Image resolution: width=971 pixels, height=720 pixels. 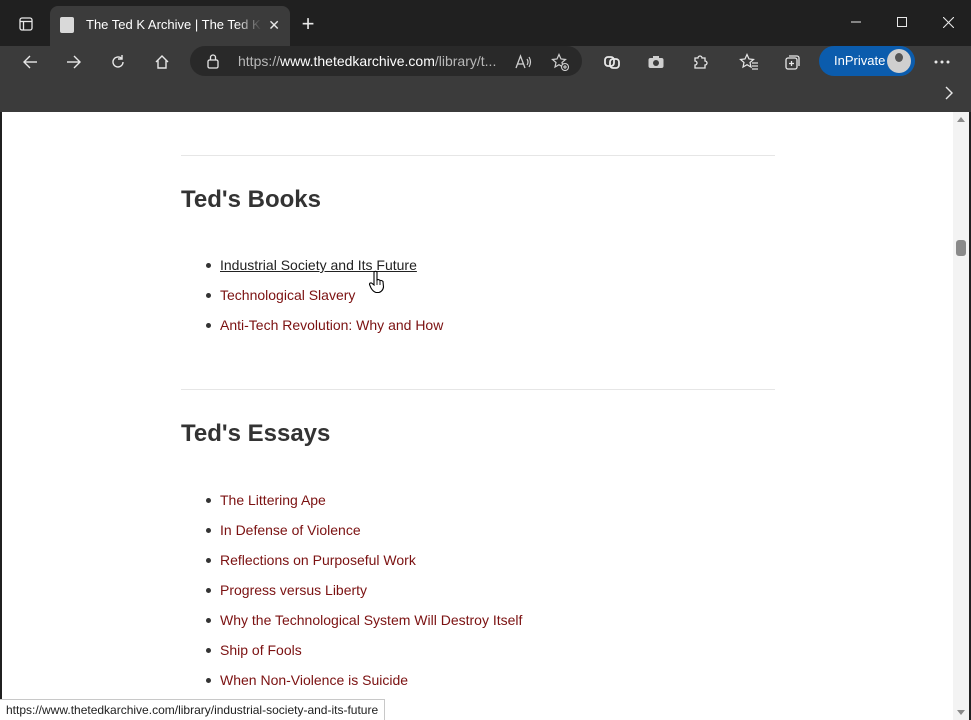 What do you see at coordinates (948, 22) in the screenshot?
I see `close-window-icon` at bounding box center [948, 22].